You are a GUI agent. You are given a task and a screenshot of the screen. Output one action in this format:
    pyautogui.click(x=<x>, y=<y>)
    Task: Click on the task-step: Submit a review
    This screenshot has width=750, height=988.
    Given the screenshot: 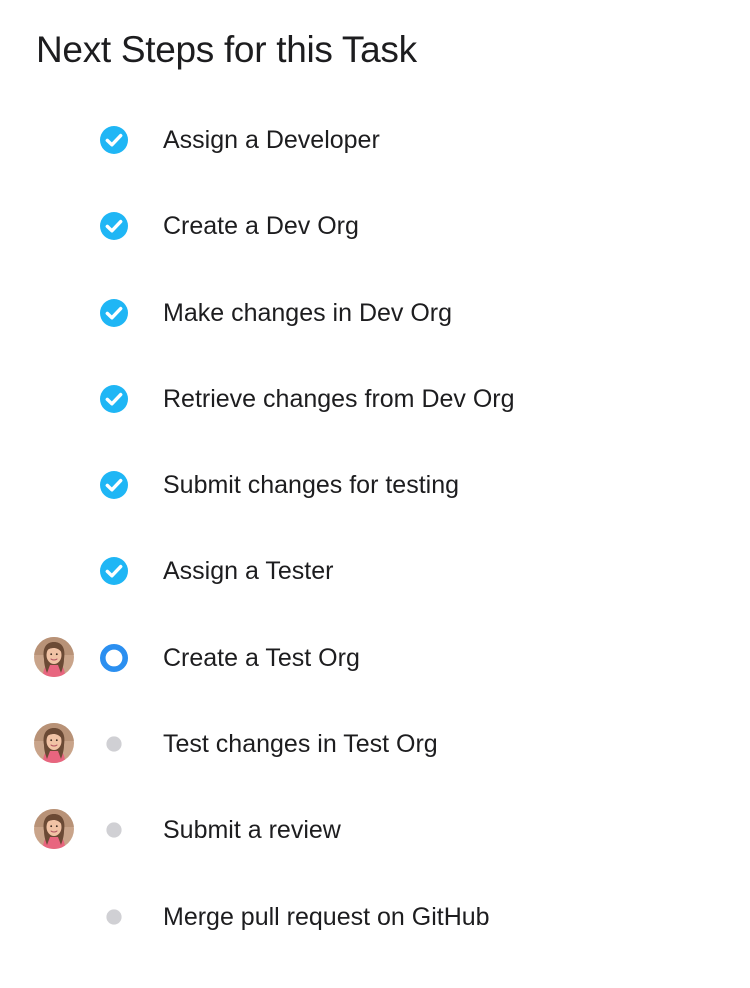 What is the action you would take?
    pyautogui.click(x=375, y=831)
    